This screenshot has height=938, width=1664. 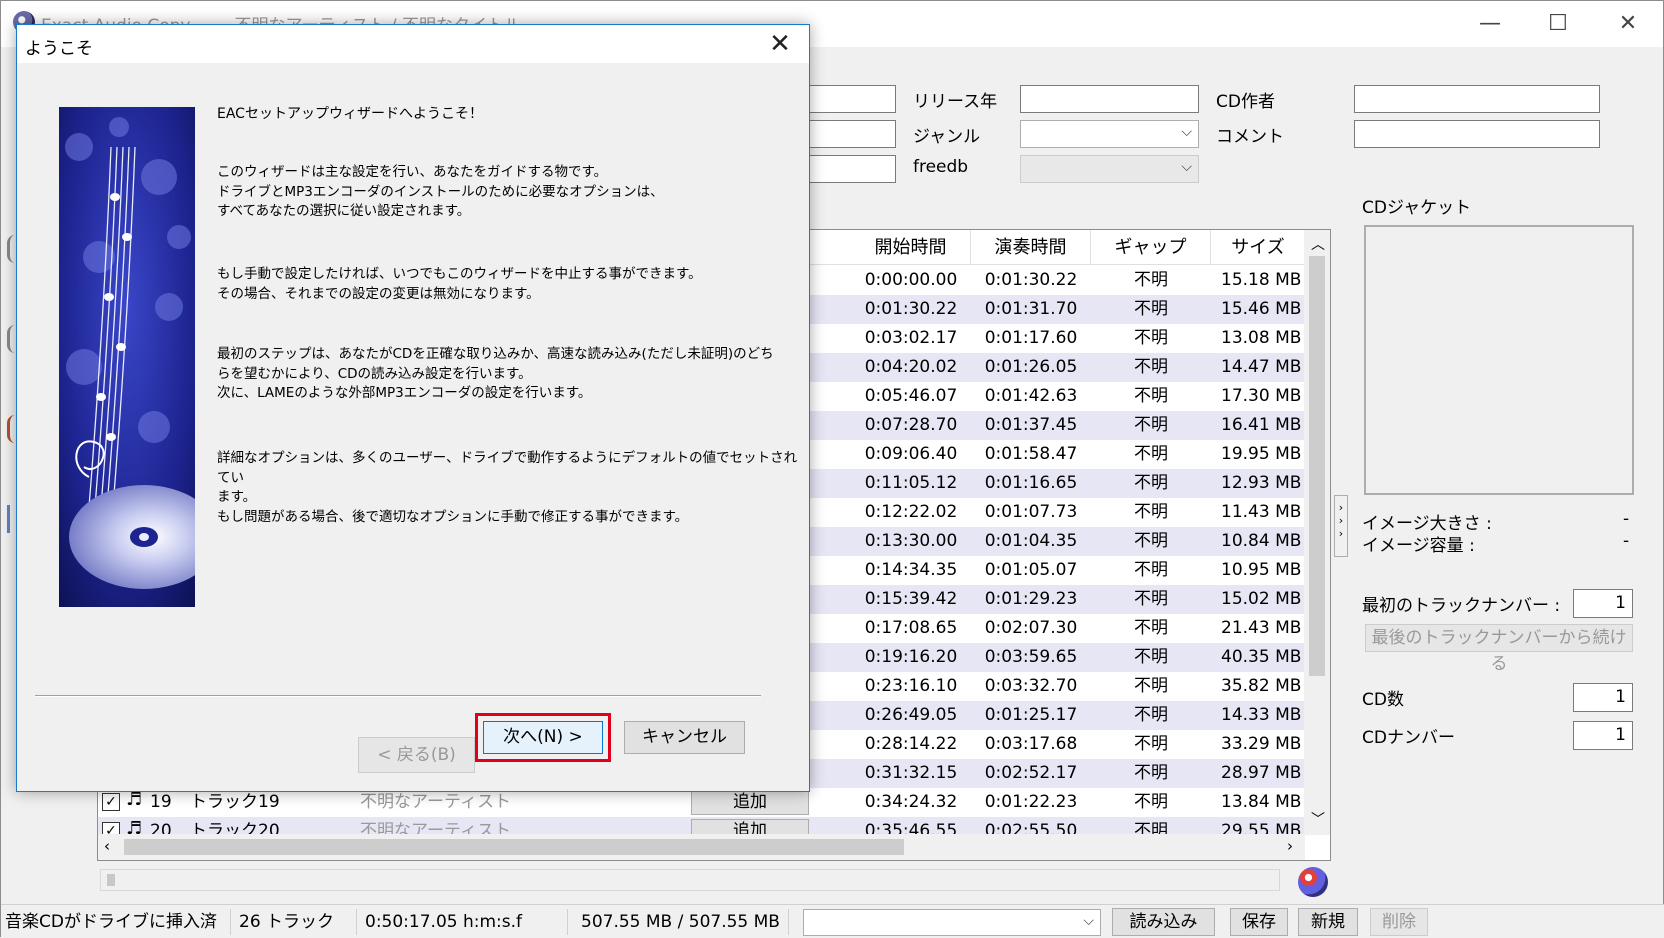 What do you see at coordinates (1031, 512) in the screenshot?
I see `track-length: 0:01:07.73` at bounding box center [1031, 512].